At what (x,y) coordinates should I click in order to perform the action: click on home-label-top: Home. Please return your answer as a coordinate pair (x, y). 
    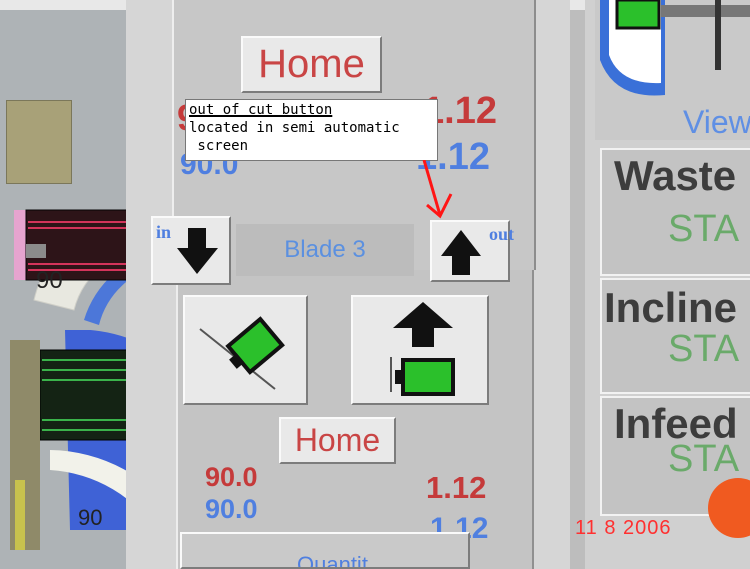
    Looking at the image, I should click on (311, 64).